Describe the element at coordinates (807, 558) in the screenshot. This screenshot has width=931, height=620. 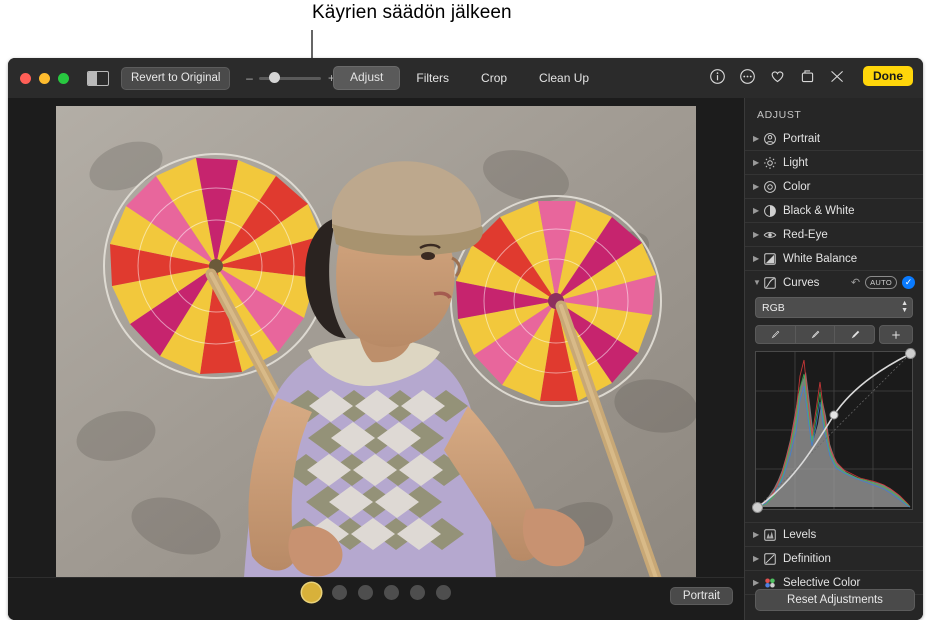
I see `adjust-label-definition: Definition` at that location.